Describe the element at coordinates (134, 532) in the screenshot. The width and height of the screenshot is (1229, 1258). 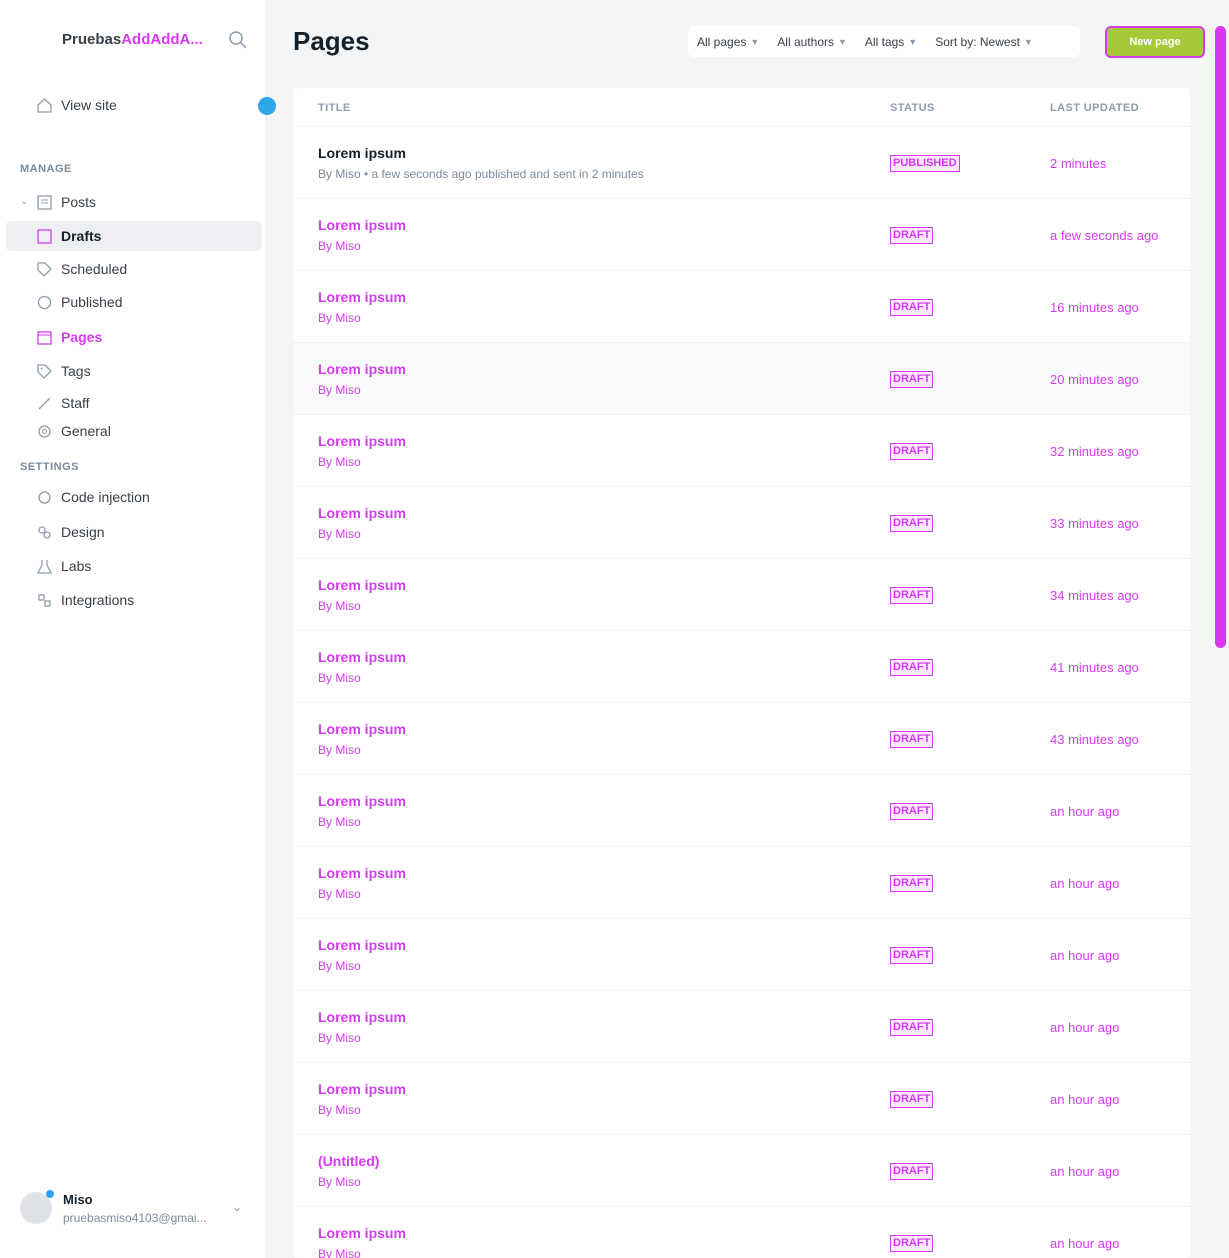
I see `sidebar-item-design: Design` at that location.